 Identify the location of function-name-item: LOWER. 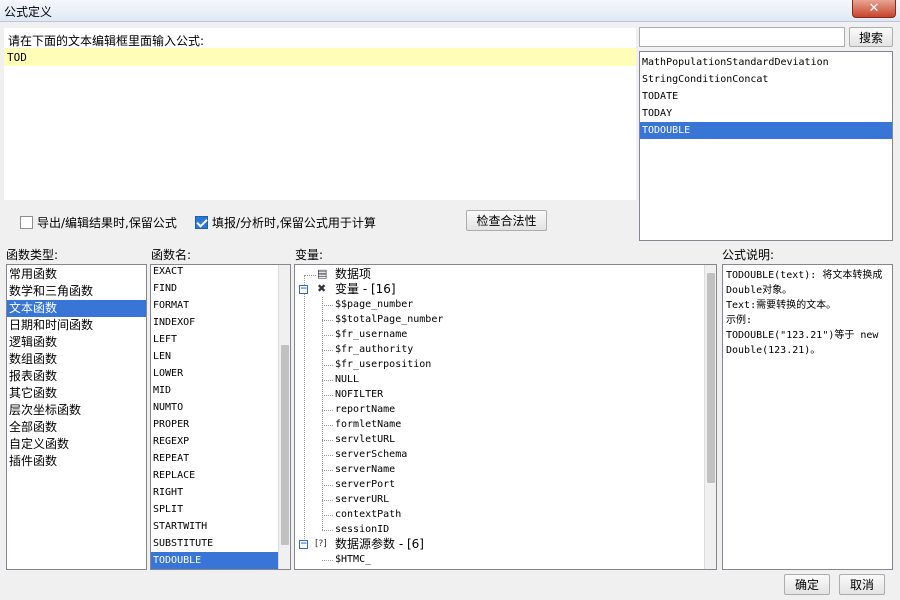
(215, 373).